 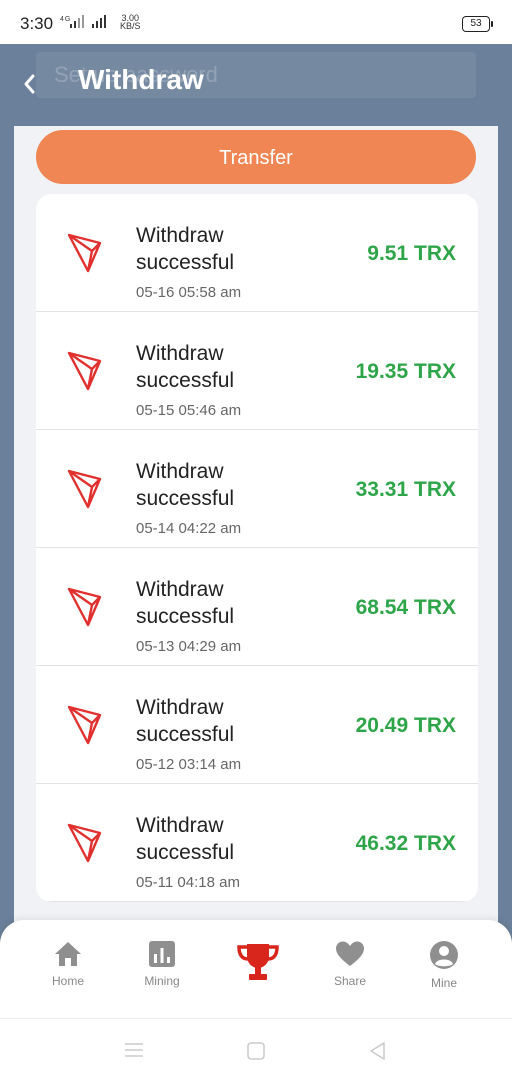 I want to click on chevron-left-icon, so click(x=29, y=84).